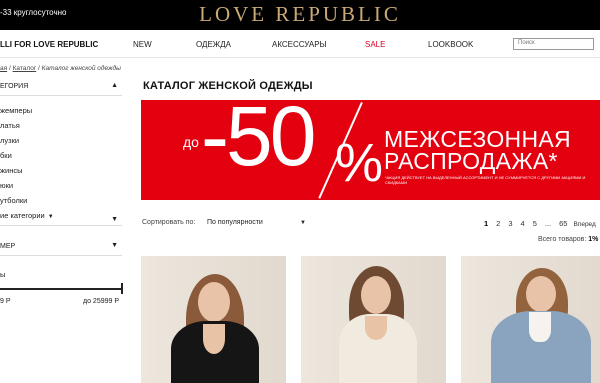 This screenshot has width=600, height=383. Describe the element at coordinates (61, 125) in the screenshot. I see `category-item-dresses: латья` at that location.